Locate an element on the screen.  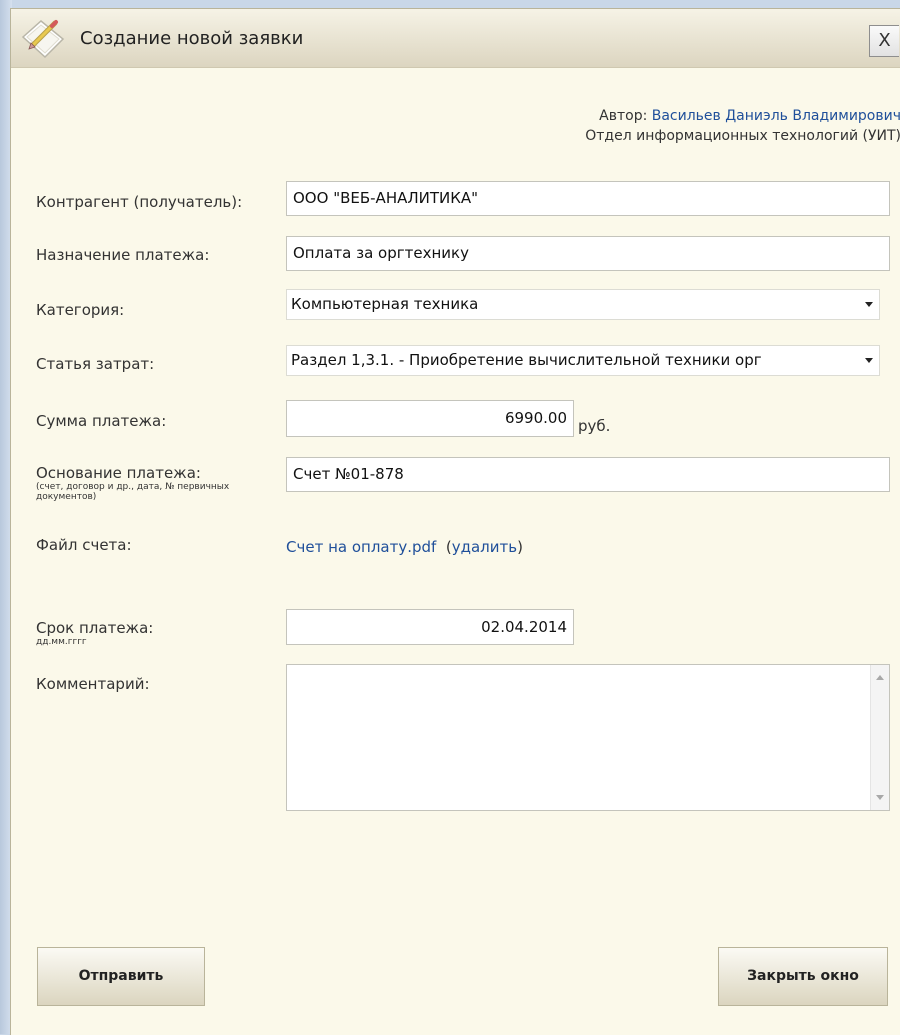
currency-unit: руб. is located at coordinates (594, 426).